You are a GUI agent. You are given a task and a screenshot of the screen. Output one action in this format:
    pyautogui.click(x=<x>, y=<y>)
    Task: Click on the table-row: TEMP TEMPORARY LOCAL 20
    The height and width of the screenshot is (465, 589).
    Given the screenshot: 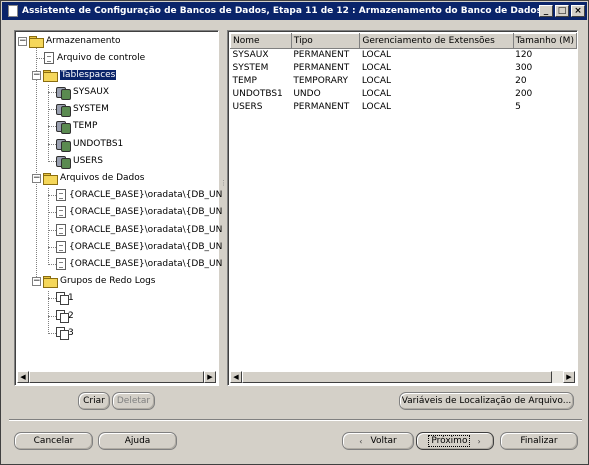 What is the action you would take?
    pyautogui.click(x=404, y=81)
    